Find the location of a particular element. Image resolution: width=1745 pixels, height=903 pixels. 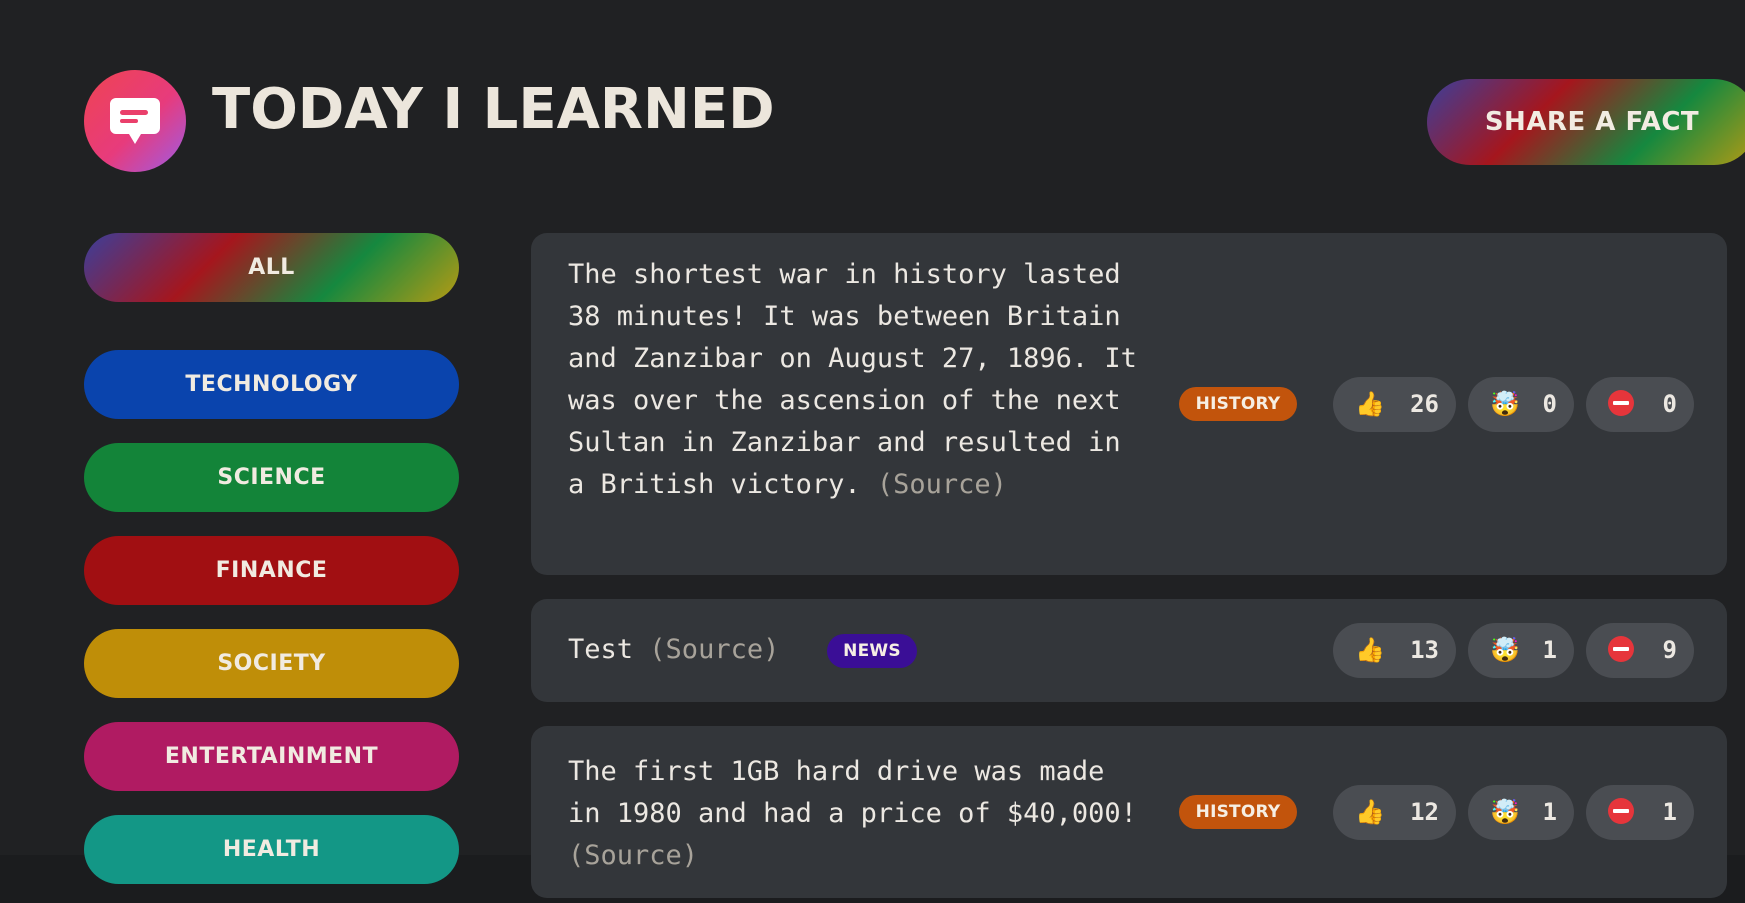

vote-interesting-button: 👍 12 is located at coordinates (1394, 812).